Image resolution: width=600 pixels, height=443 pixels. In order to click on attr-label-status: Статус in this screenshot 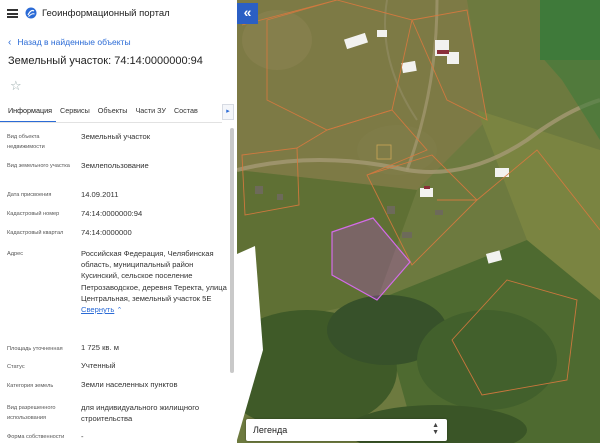, I will do `click(16, 367)`.